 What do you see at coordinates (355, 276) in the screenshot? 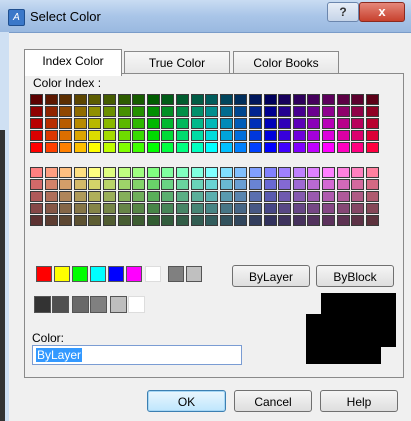
I see `byblock-button: ByBlock` at bounding box center [355, 276].